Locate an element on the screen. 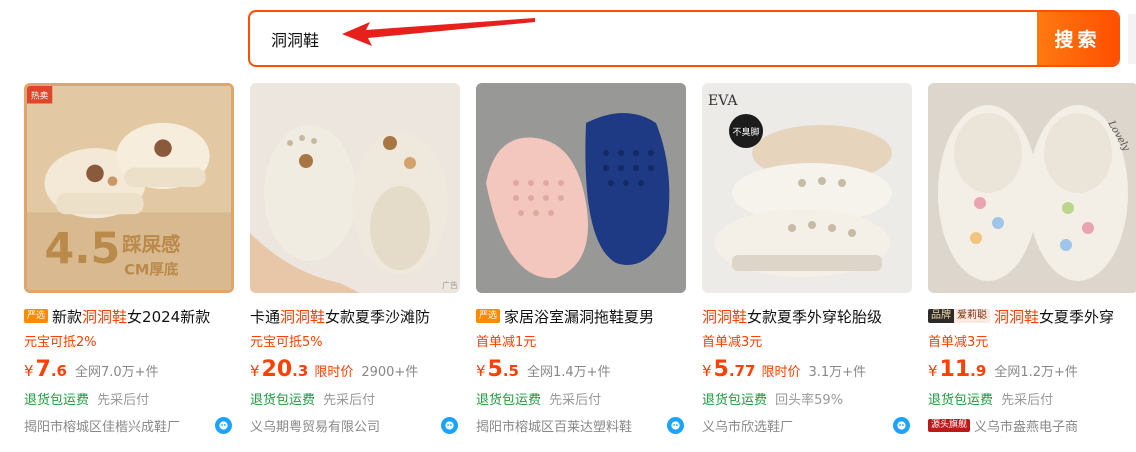  shop-name: 义乌市欣选鞋厂 is located at coordinates (747, 425).